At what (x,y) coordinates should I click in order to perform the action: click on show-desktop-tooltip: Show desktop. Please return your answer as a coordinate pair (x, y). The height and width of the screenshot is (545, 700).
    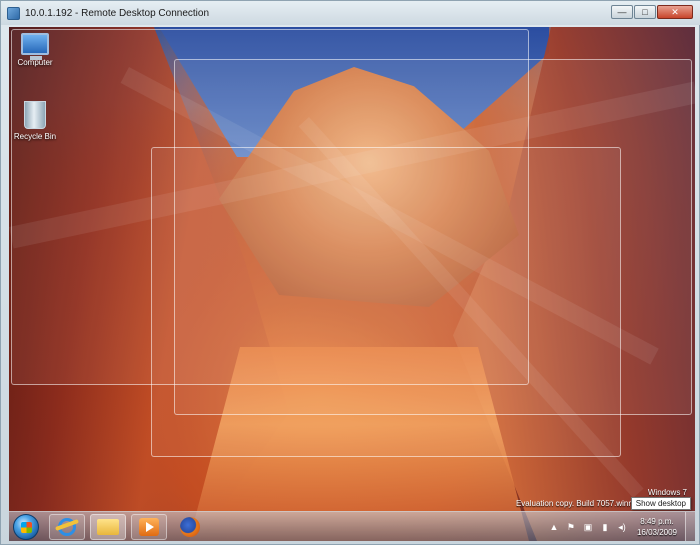
    Looking at the image, I should click on (660, 503).